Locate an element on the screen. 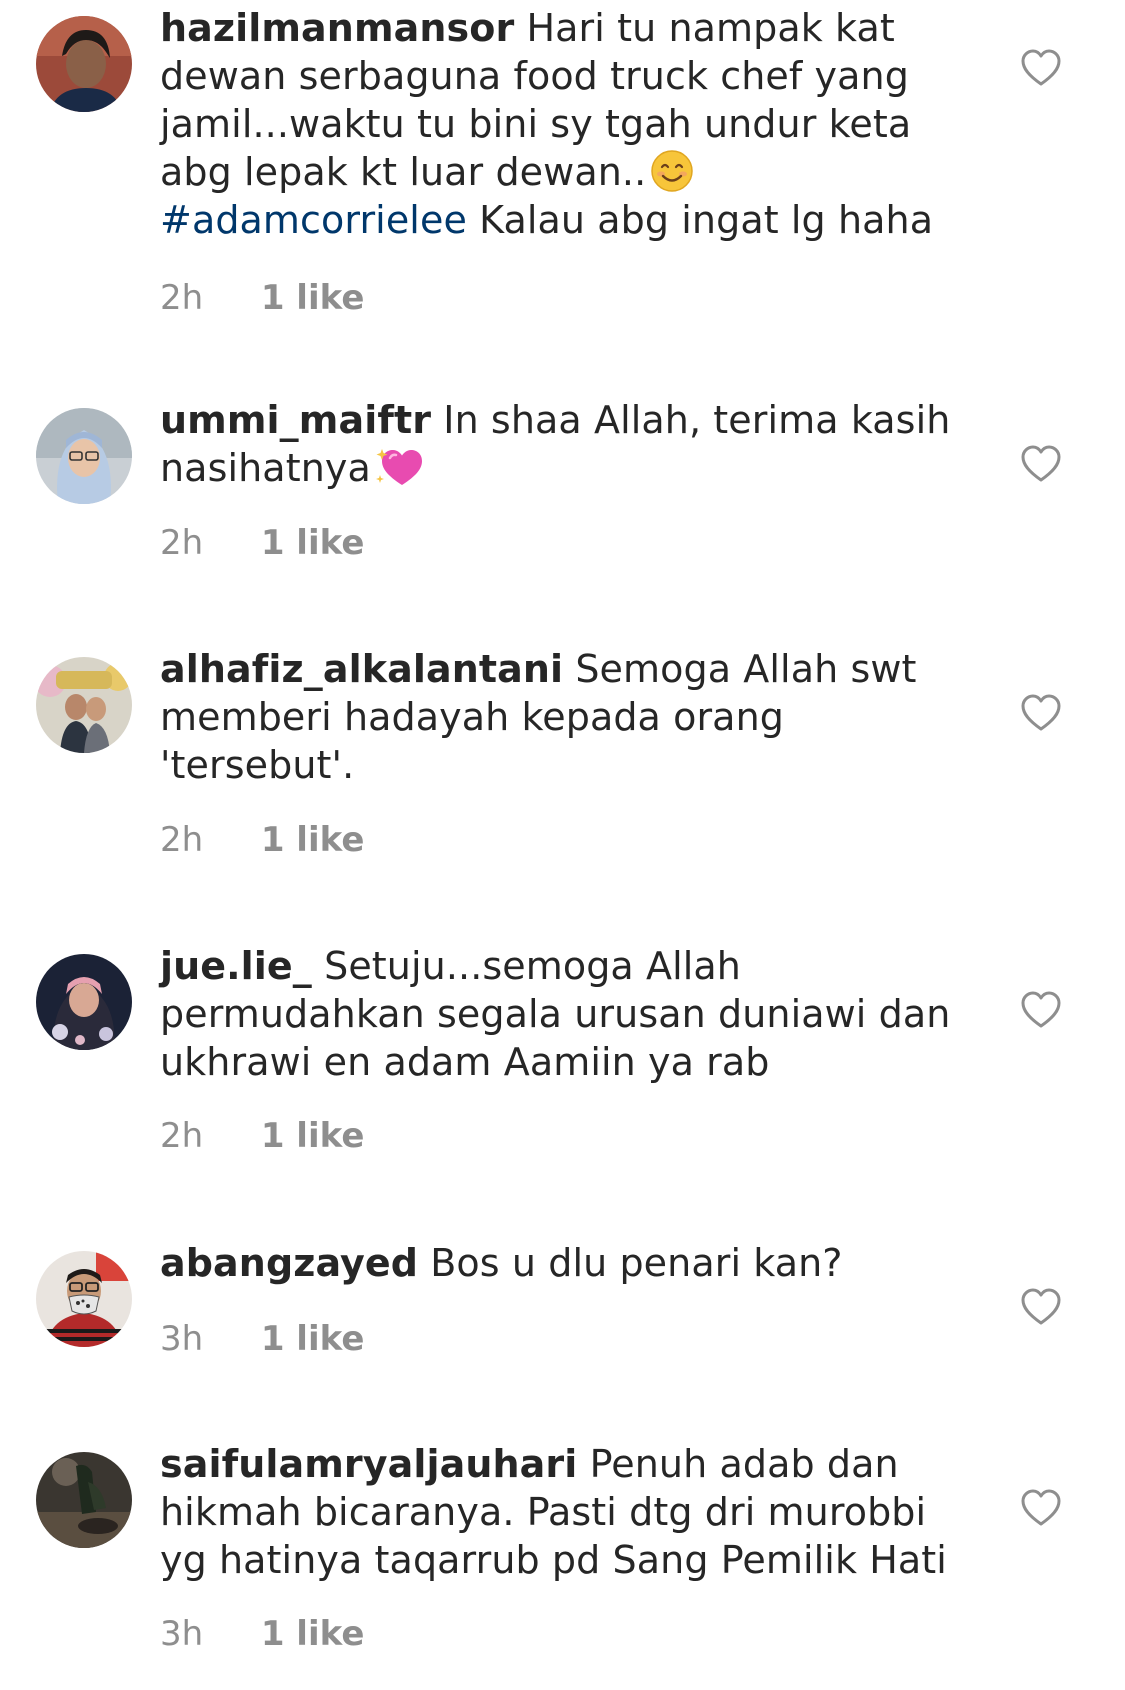  comment-username: ummi_maiftr is located at coordinates (295, 420).